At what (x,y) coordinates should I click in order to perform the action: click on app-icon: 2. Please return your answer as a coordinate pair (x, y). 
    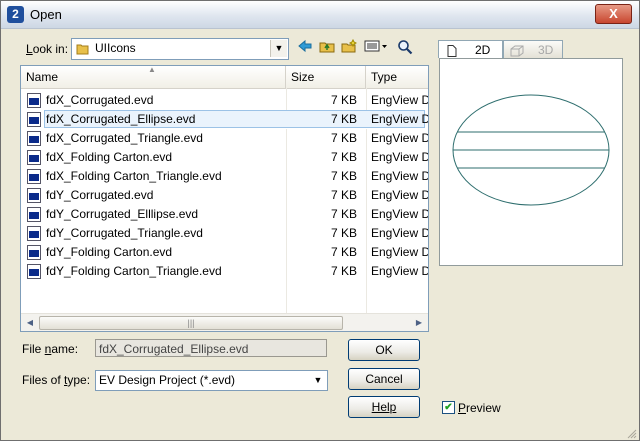
    Looking at the image, I should click on (15, 14).